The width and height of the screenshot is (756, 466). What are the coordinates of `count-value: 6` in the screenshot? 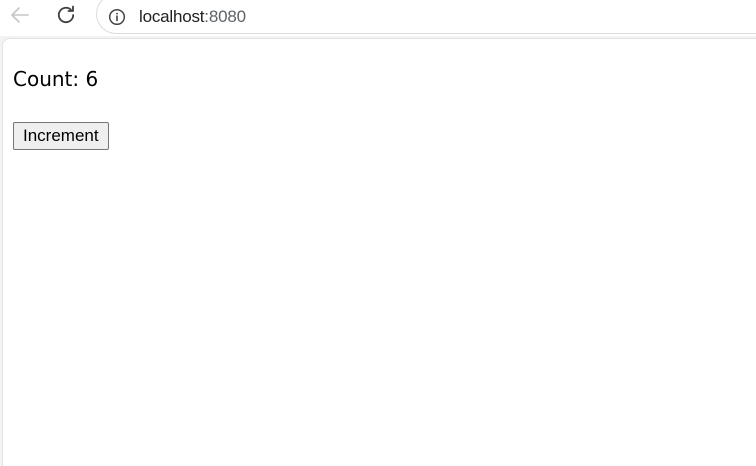 It's located at (92, 79).